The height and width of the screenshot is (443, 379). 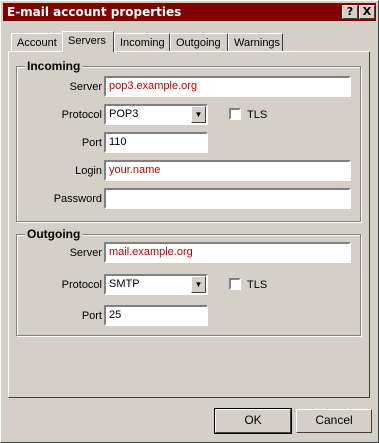 I want to click on window-title: E-mail account properties, so click(x=94, y=12).